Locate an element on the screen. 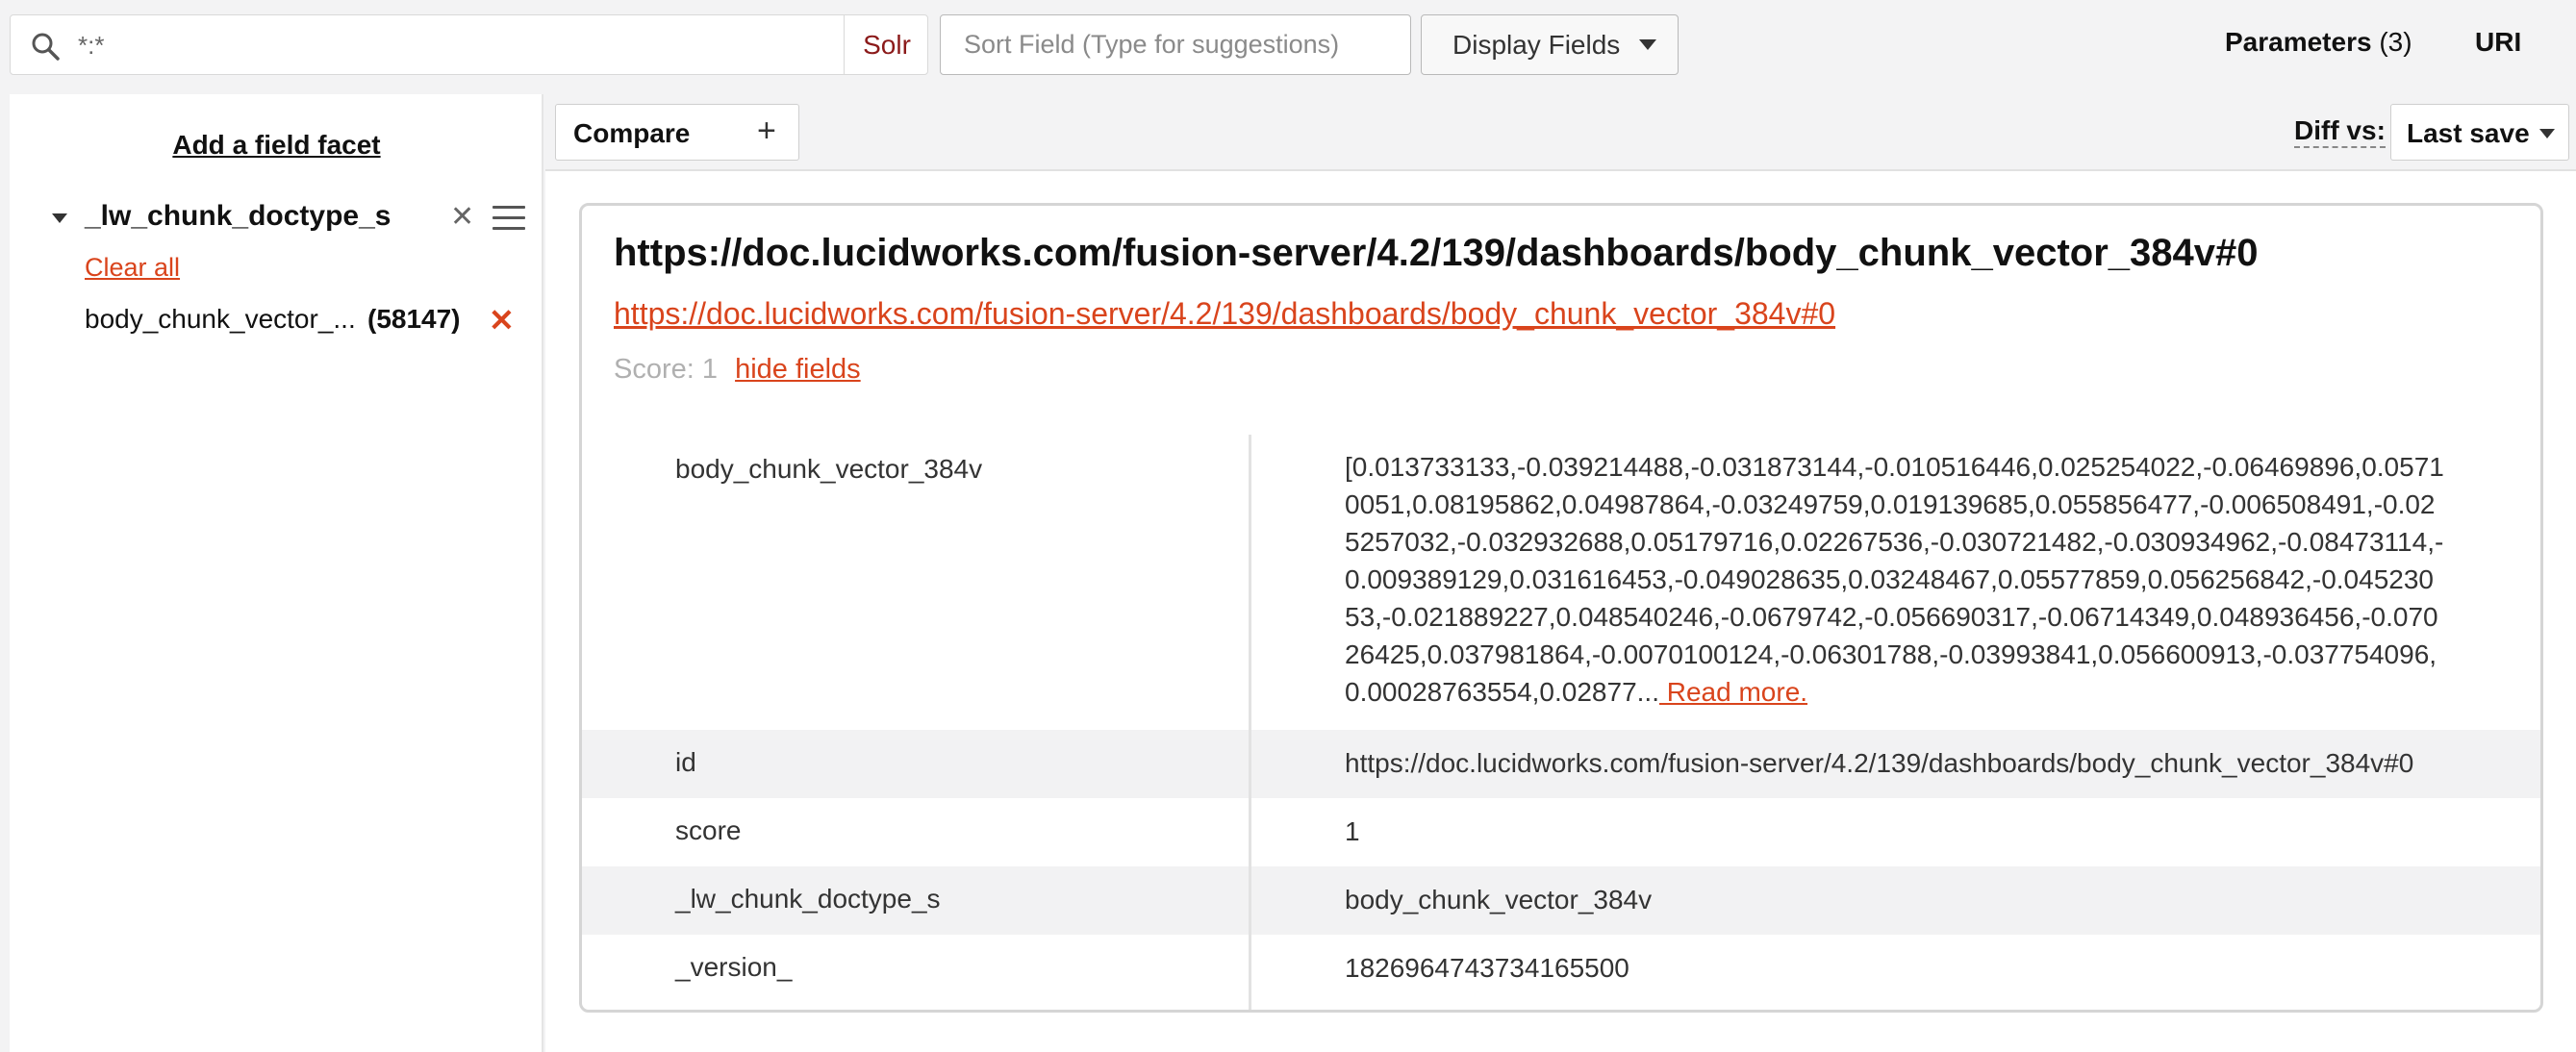  search-icon is located at coordinates (46, 47).